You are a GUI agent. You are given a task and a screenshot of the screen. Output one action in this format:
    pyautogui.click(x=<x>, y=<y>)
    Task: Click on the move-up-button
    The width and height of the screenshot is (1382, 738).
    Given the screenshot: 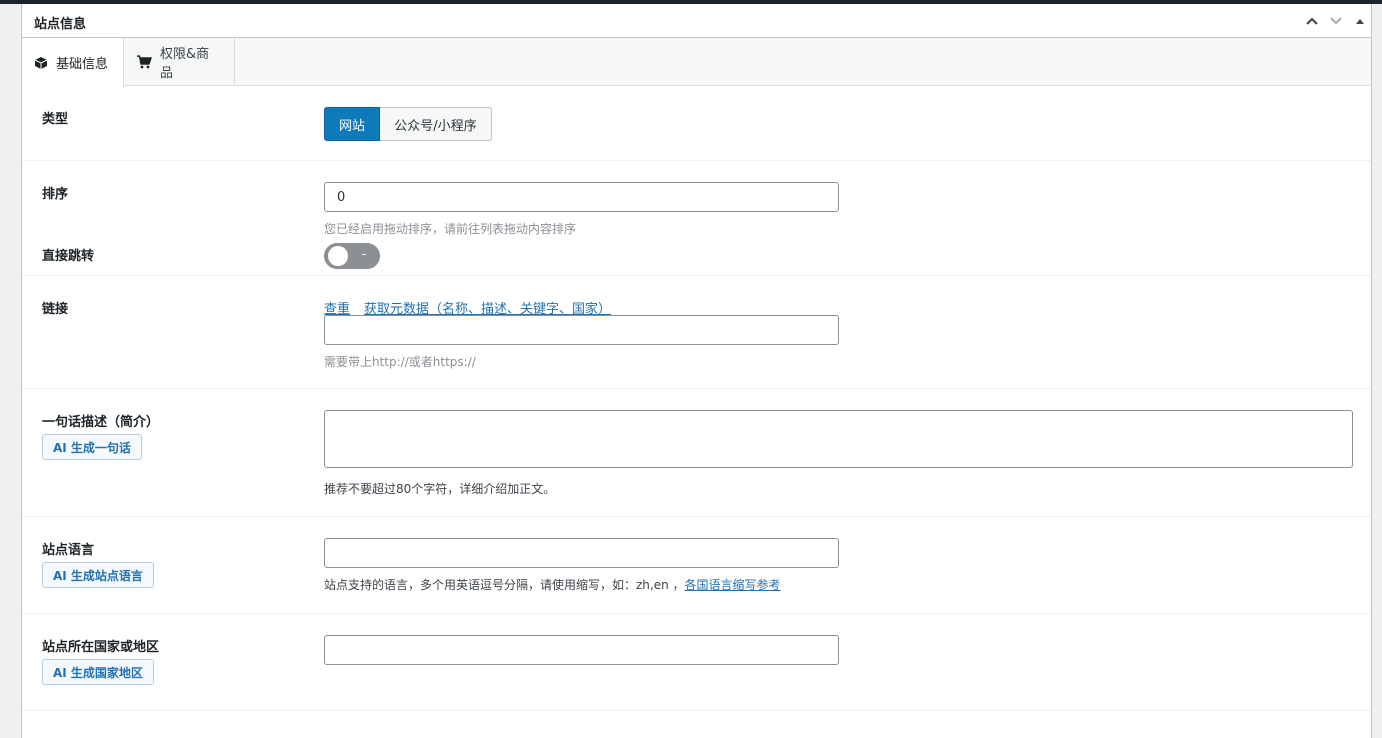 What is the action you would take?
    pyautogui.click(x=1312, y=21)
    